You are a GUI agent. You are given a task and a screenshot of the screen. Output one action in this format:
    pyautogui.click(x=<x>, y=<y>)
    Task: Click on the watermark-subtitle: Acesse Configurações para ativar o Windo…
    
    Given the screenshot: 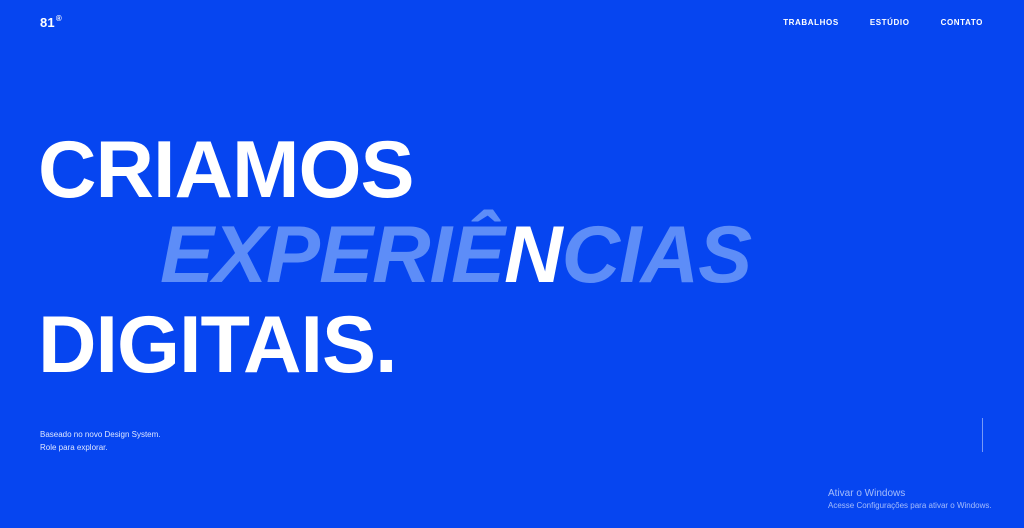 What is the action you would take?
    pyautogui.click(x=910, y=505)
    